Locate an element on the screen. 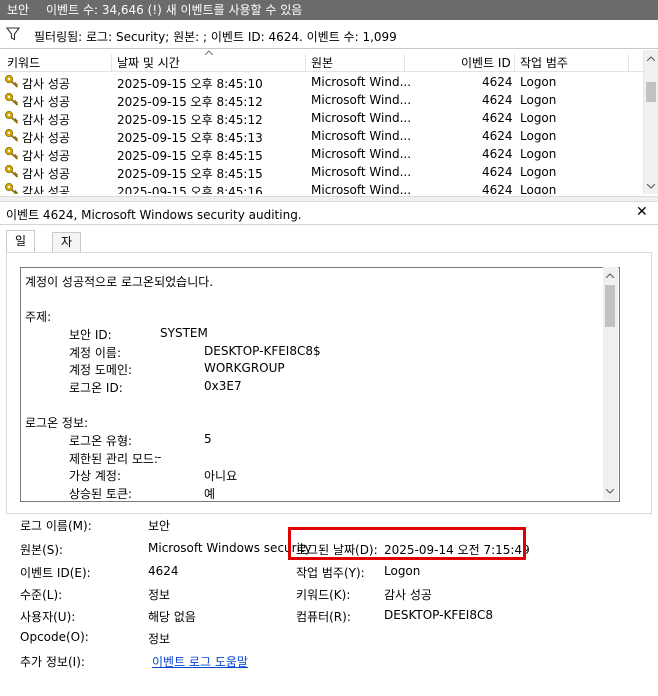  event-list-scroll-thumb is located at coordinates (651, 92).